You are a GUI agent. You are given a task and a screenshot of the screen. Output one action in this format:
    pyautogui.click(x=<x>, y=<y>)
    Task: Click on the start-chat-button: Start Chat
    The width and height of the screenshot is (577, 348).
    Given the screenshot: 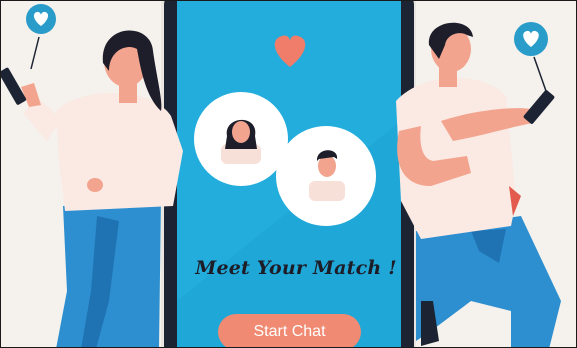 What is the action you would take?
    pyautogui.click(x=289, y=330)
    